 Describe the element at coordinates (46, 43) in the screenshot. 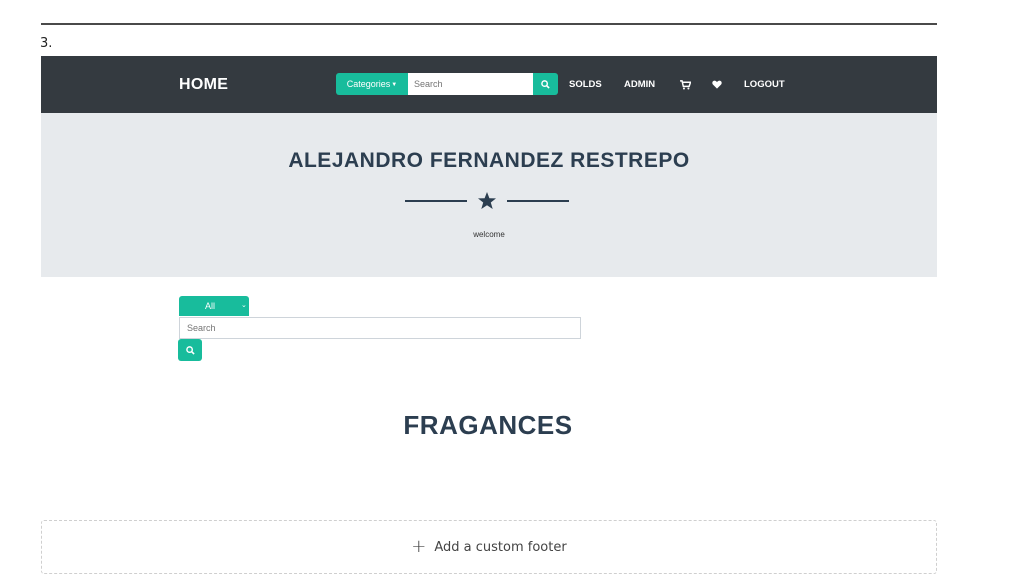

I see `step-number: 3.` at that location.